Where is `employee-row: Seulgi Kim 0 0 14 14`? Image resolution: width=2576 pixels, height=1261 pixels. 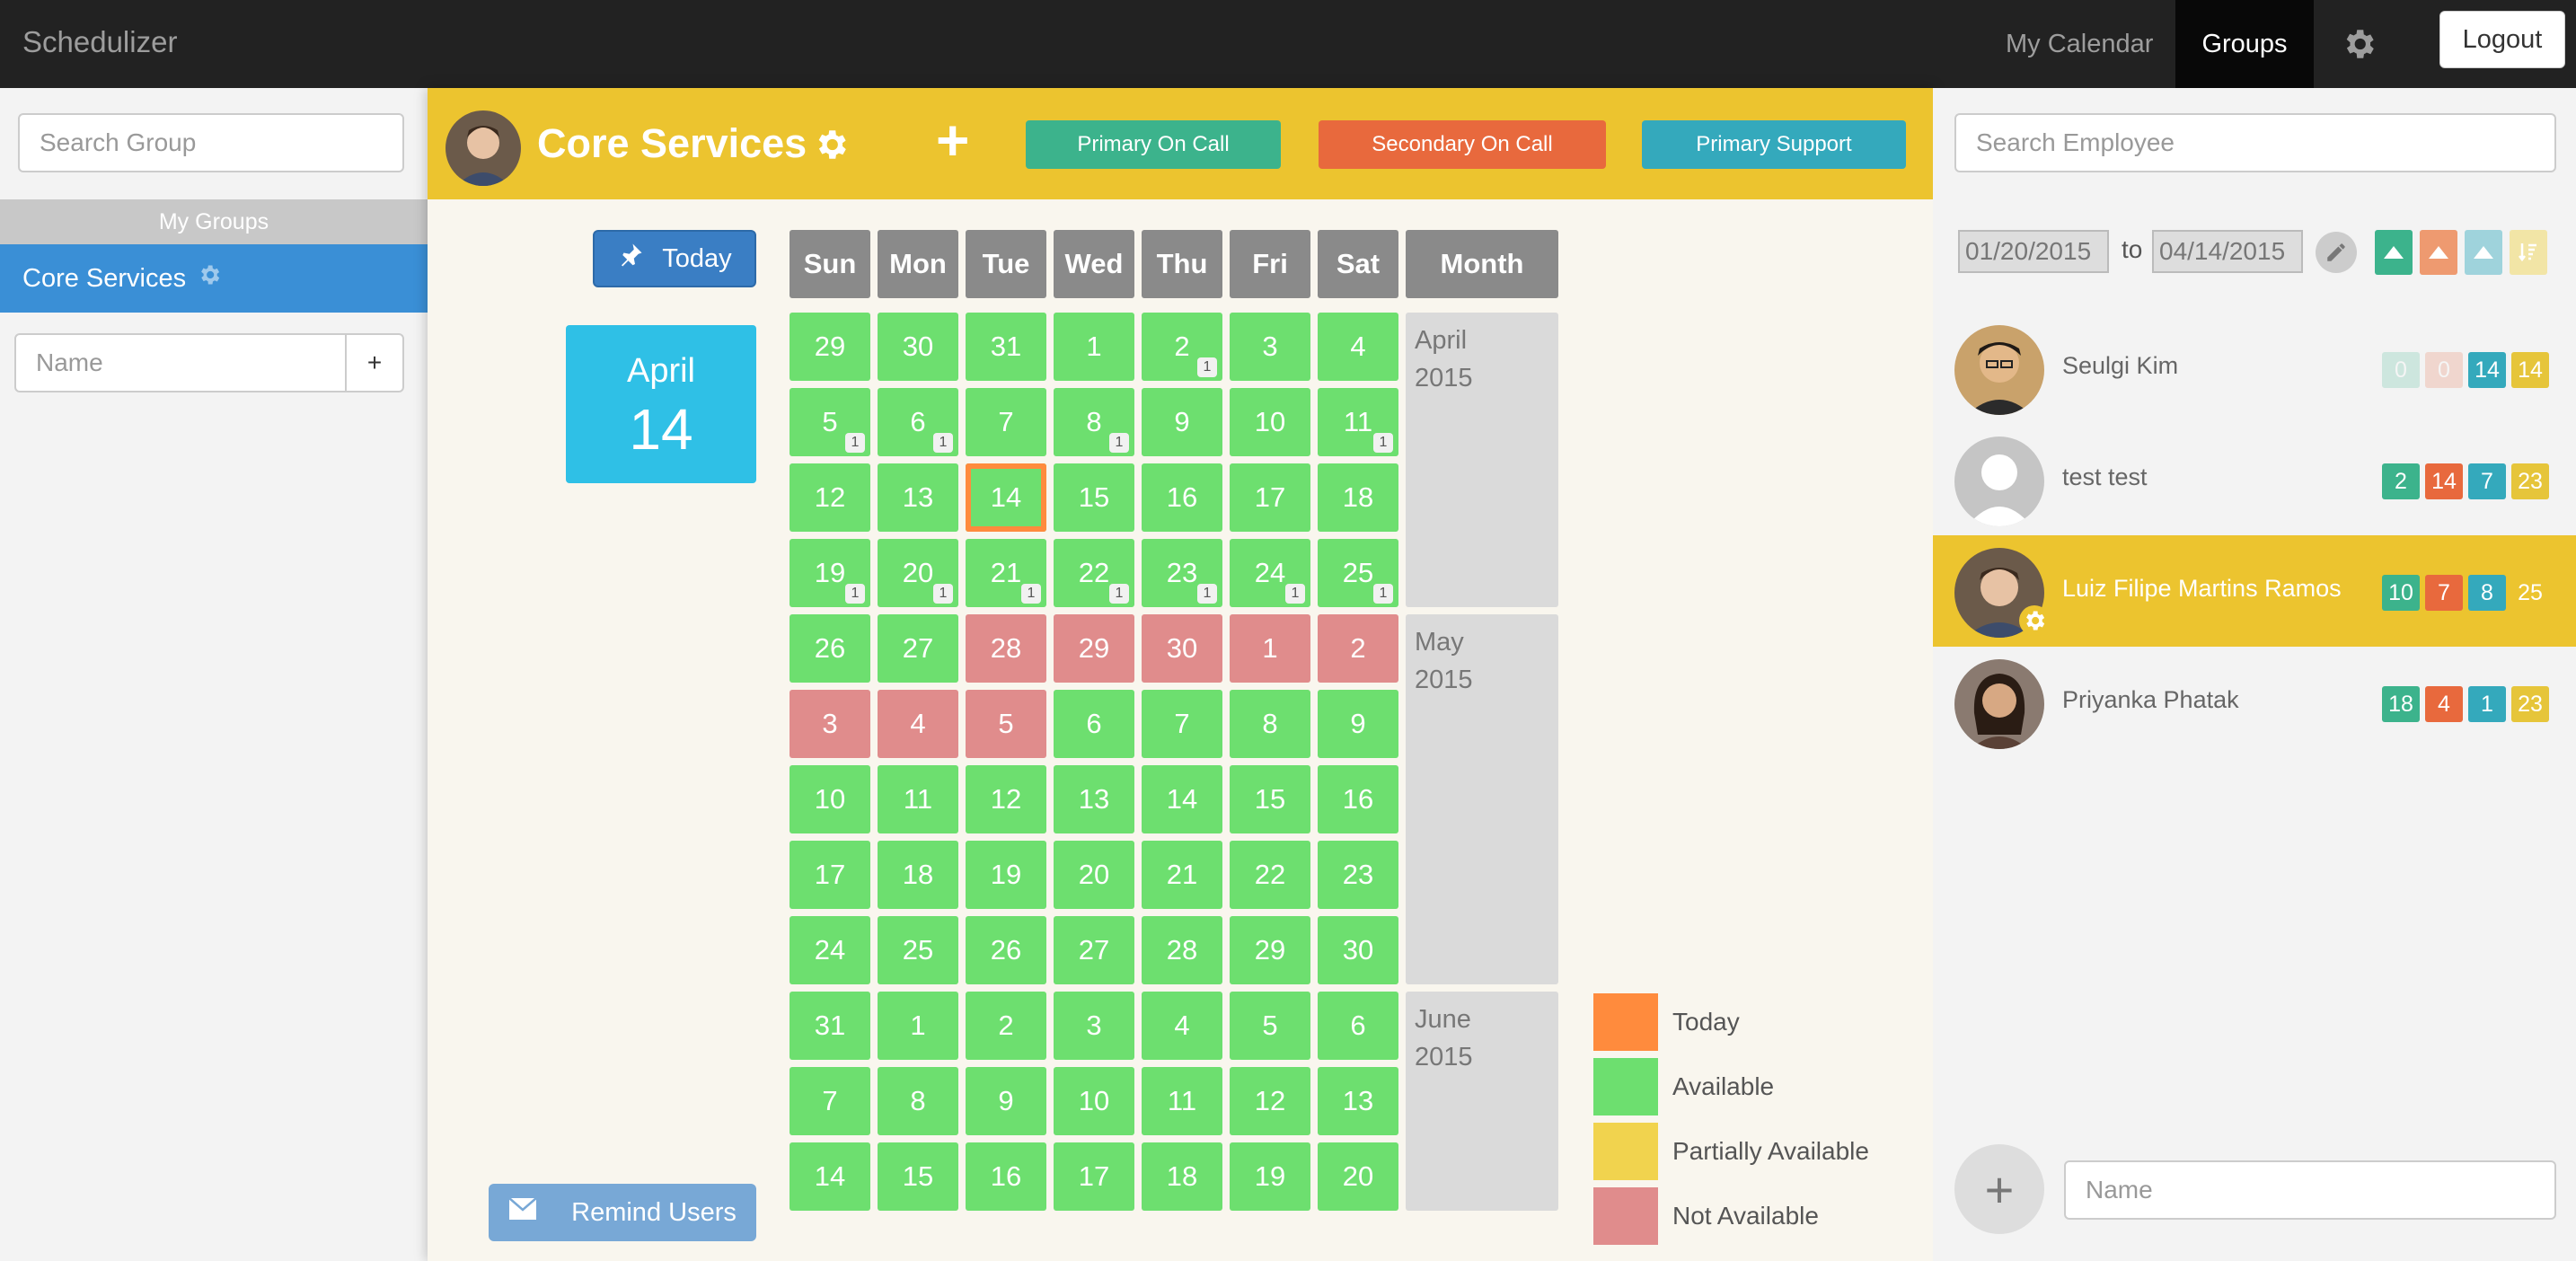
employee-row: Seulgi Kim 0 0 14 14 is located at coordinates (2254, 369).